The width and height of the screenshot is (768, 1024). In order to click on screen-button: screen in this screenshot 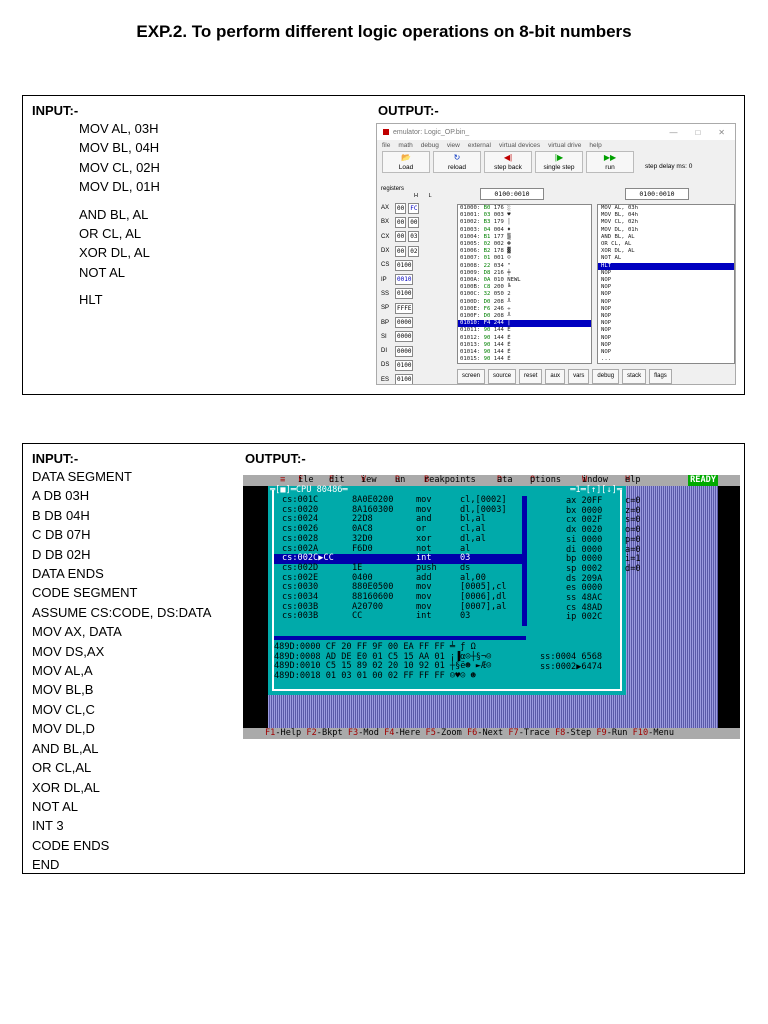, I will do `click(471, 376)`.